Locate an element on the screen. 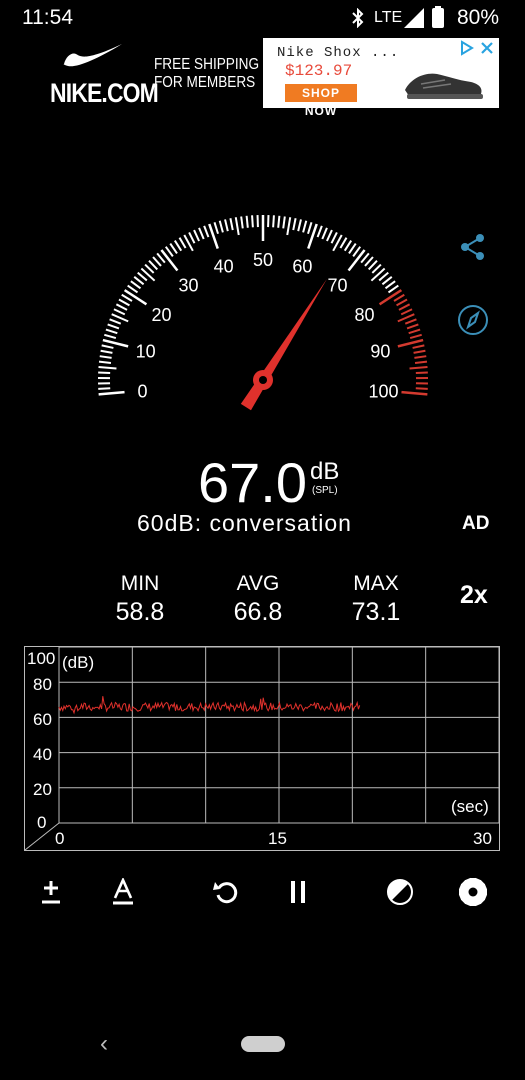  graph-x-unit: (sec) is located at coordinates (470, 806).